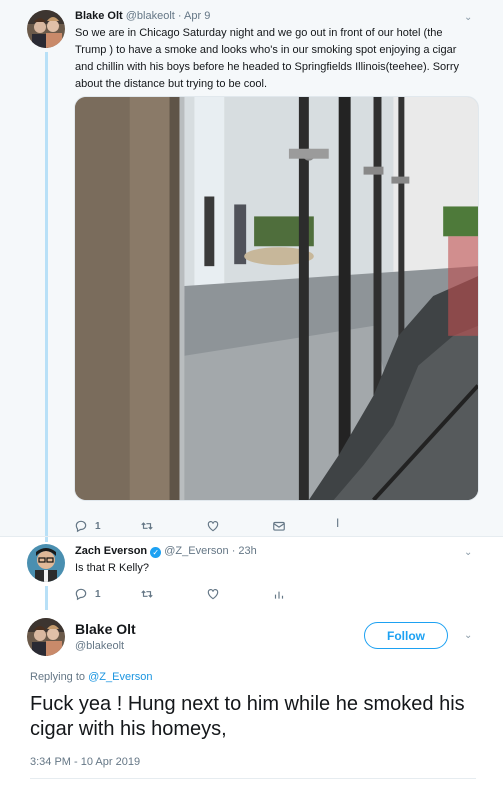  Describe the element at coordinates (111, 551) in the screenshot. I see `user-name: Zach Everson` at that location.